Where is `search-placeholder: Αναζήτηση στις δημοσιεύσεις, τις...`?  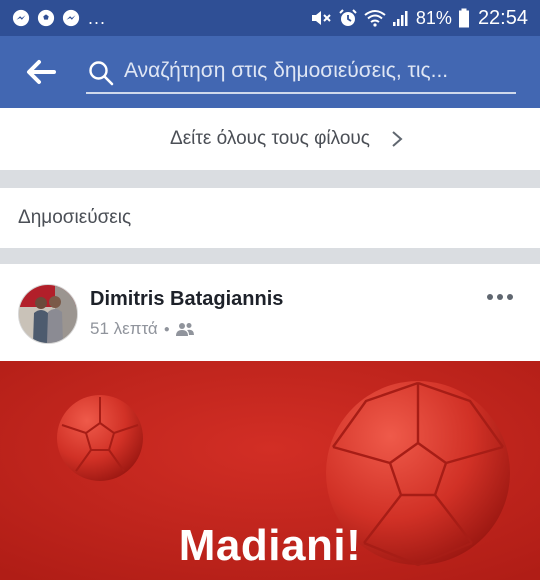
search-placeholder: Αναζήτηση στις δημοσιεύσεις, τις... is located at coordinates (286, 70).